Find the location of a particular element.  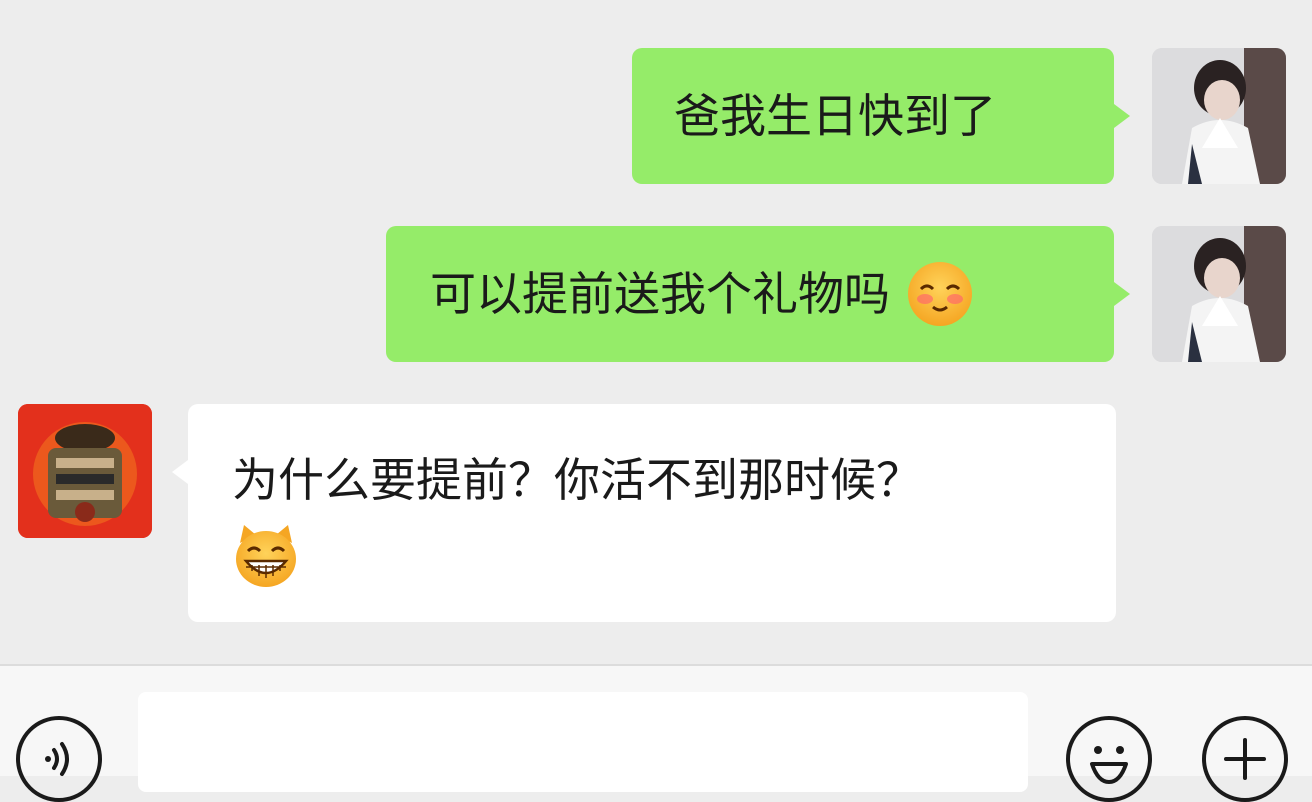

message-text: 可以提前送我个礼物吗 is located at coordinates (660, 294).